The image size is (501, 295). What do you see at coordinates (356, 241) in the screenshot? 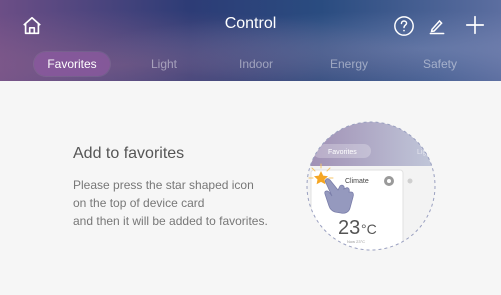
I see `illustration-small-text: Now 23°C` at bounding box center [356, 241].